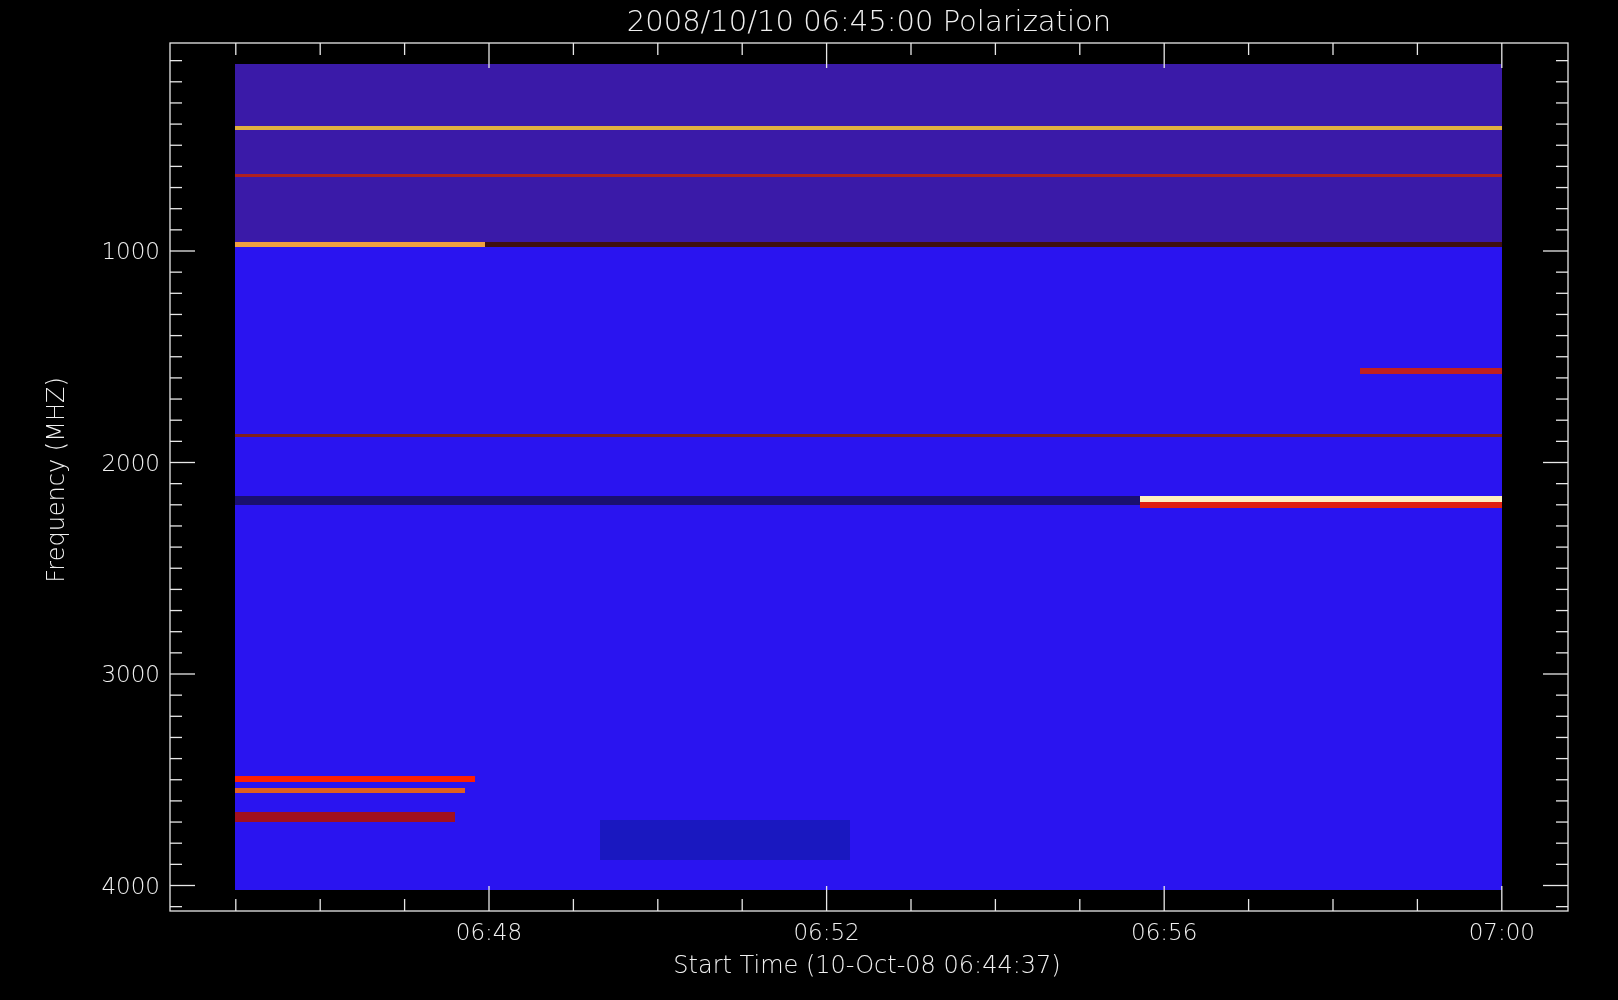  What do you see at coordinates (130, 462) in the screenshot?
I see `y-tick-label: 2000` at bounding box center [130, 462].